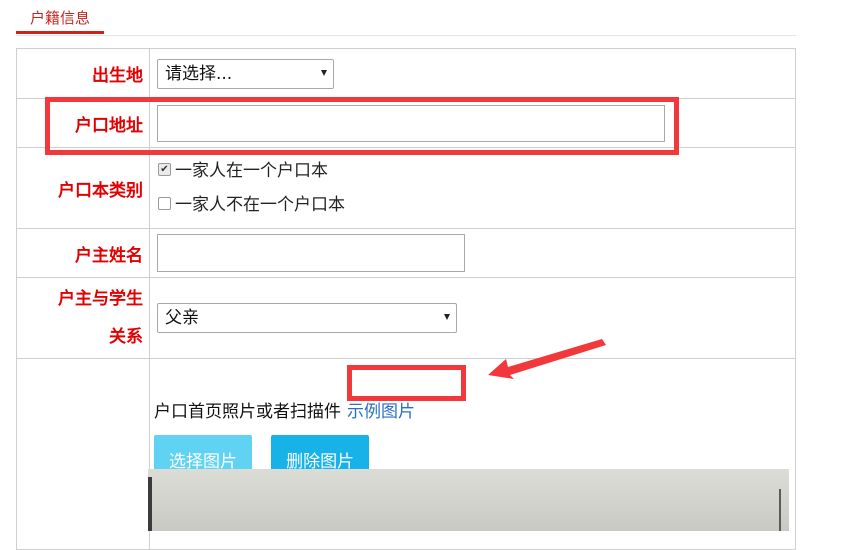 The width and height of the screenshot is (849, 550). Describe the element at coordinates (476, 171) in the screenshot. I see `book-type-option-same: ✔ 一家人在一个户口本` at that location.